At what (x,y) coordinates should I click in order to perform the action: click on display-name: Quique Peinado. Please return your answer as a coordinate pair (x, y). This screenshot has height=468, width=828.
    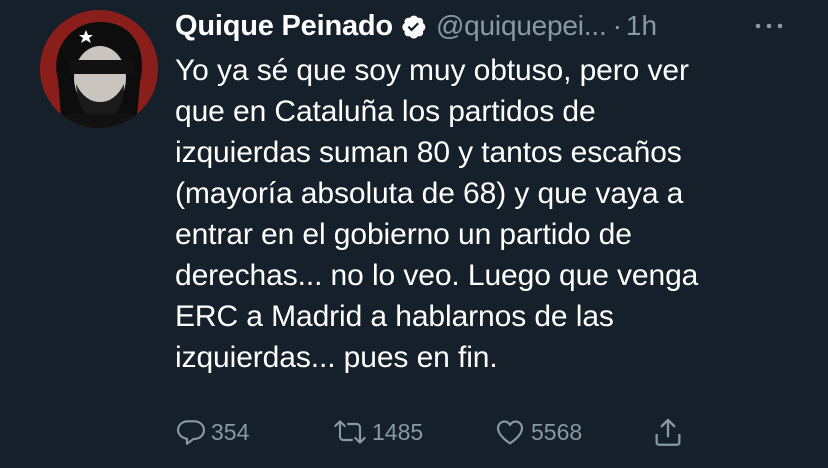
    Looking at the image, I should click on (284, 26).